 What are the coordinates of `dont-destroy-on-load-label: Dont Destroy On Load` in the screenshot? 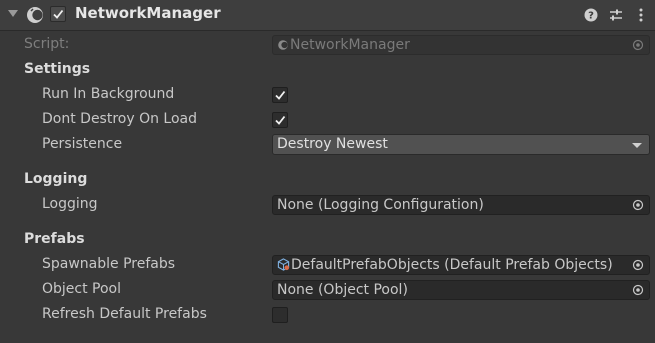 It's located at (120, 119).